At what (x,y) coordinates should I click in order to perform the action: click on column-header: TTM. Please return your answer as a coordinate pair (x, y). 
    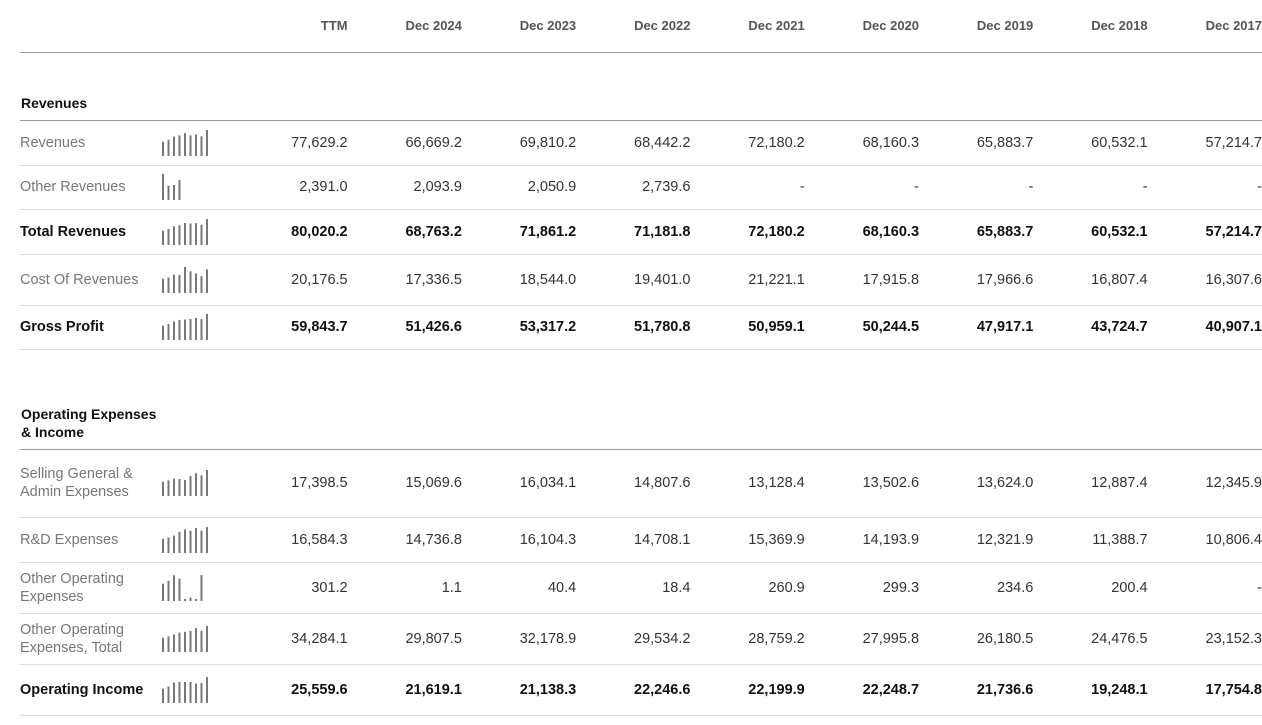
    Looking at the image, I should click on (290, 26).